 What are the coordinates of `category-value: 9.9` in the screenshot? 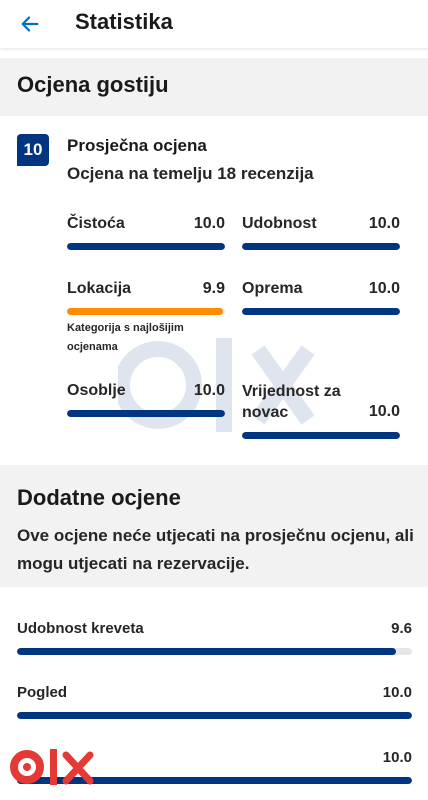 It's located at (213, 288).